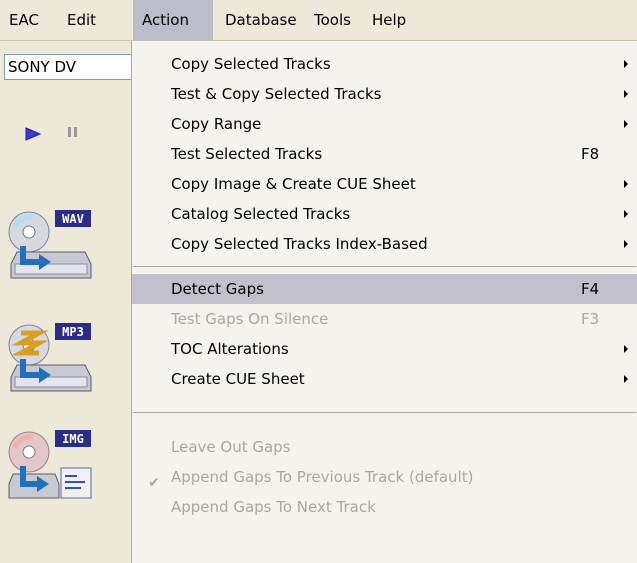  What do you see at coordinates (384, 124) in the screenshot?
I see `menu-item-copy-range: Copy Range` at bounding box center [384, 124].